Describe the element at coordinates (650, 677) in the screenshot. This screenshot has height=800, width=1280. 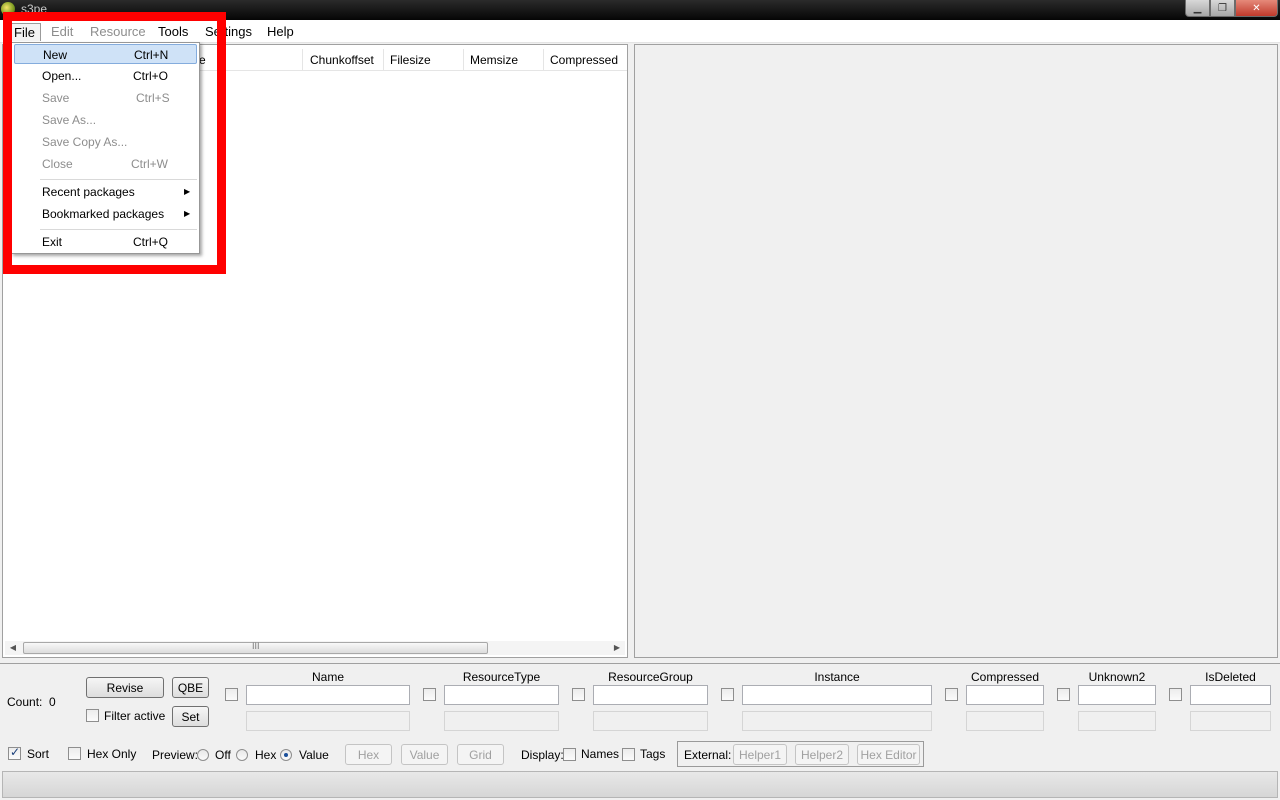
I see `filter-title-resourcegroup: ResourceGroup` at that location.